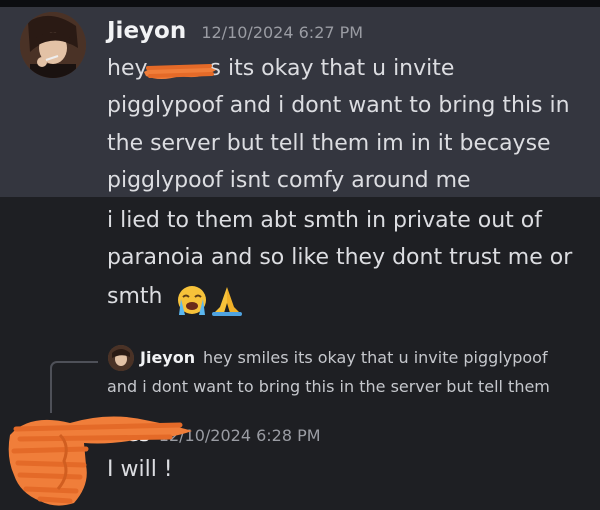 This screenshot has height=510, width=600. Describe the element at coordinates (54, 450) in the screenshot. I see `second-user-avatar` at that location.